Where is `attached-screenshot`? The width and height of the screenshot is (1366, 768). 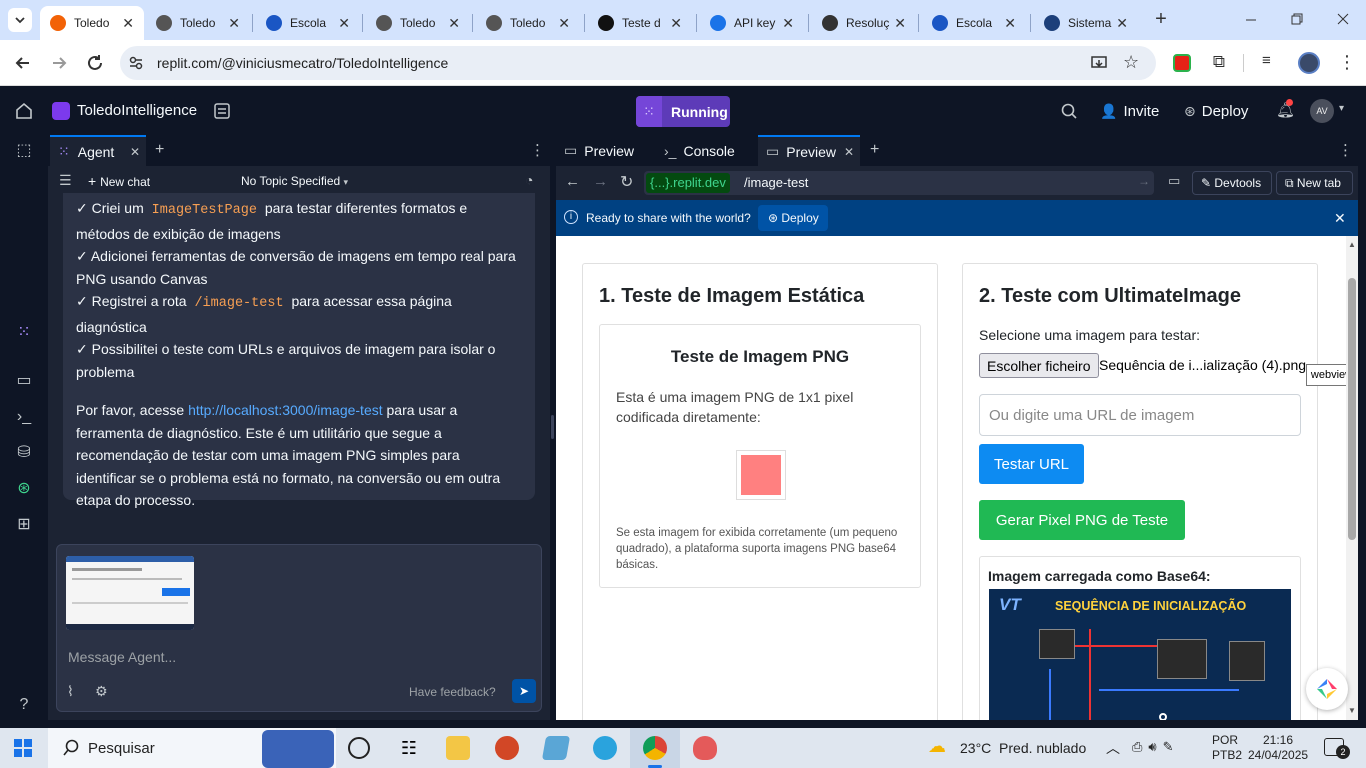
attached-screenshot is located at coordinates (130, 593).